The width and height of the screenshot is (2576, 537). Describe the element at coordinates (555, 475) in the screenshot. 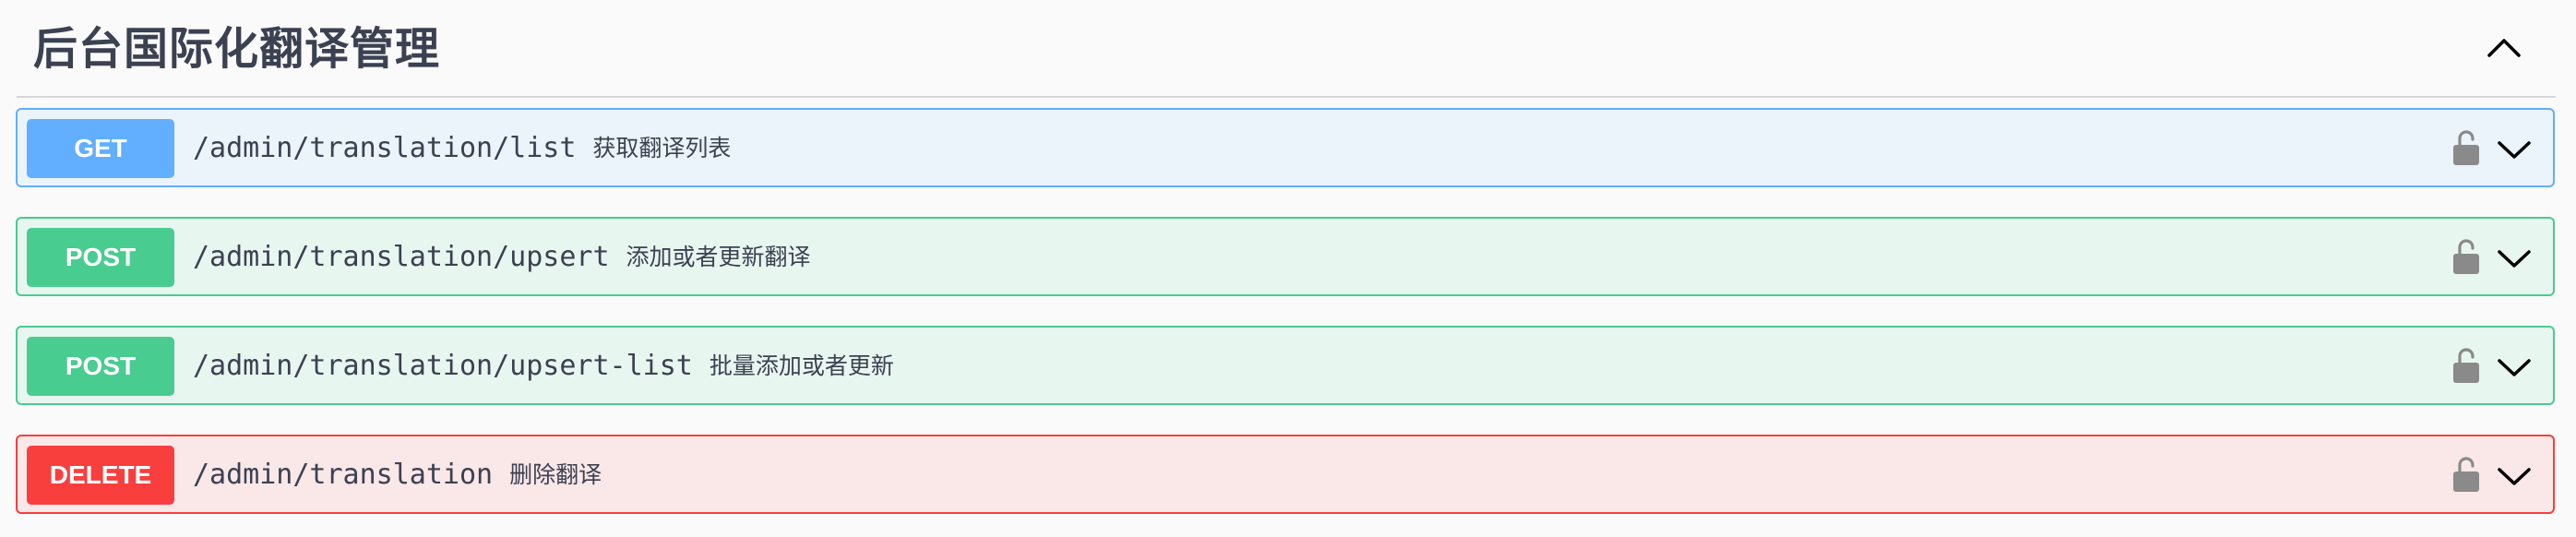

I see `operation-summary: 删除翻译` at that location.